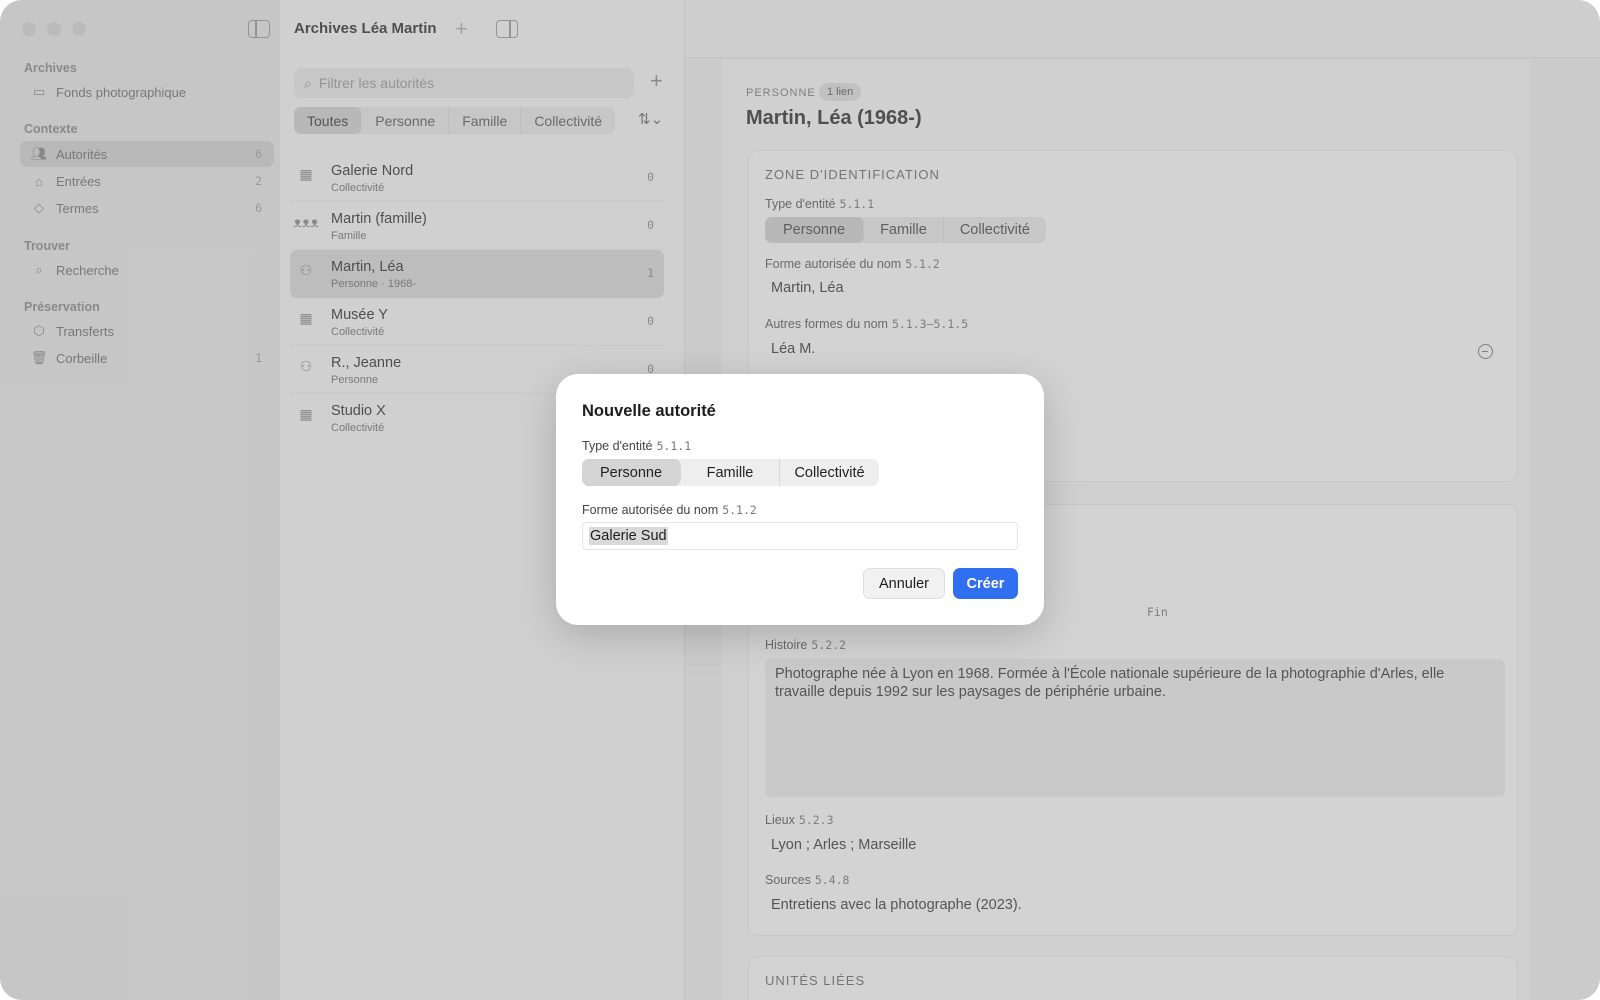 The width and height of the screenshot is (1600, 1000). I want to click on dialog-name-label: Forme autorisée du nom 5.1.2, so click(669, 510).